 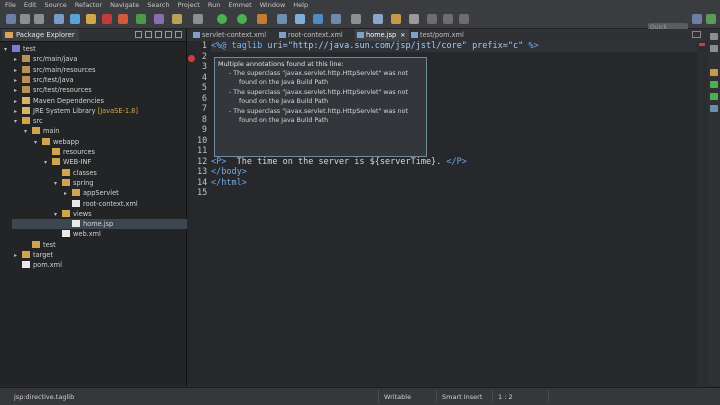 I want to click on back-icon, so click(x=432, y=19).